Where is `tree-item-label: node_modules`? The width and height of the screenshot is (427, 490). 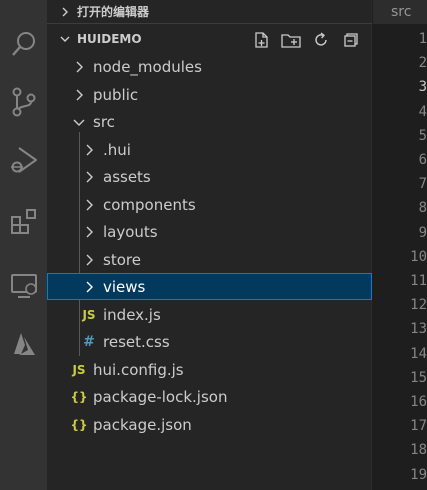
tree-item-label: node_modules is located at coordinates (147, 66).